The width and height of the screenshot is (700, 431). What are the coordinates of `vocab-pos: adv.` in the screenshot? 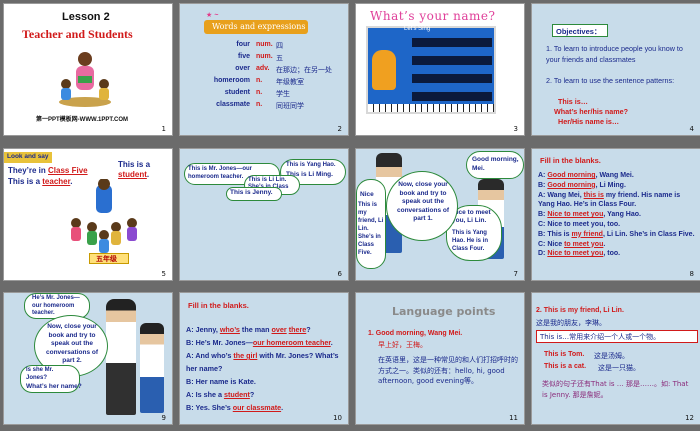 It's located at (263, 68).